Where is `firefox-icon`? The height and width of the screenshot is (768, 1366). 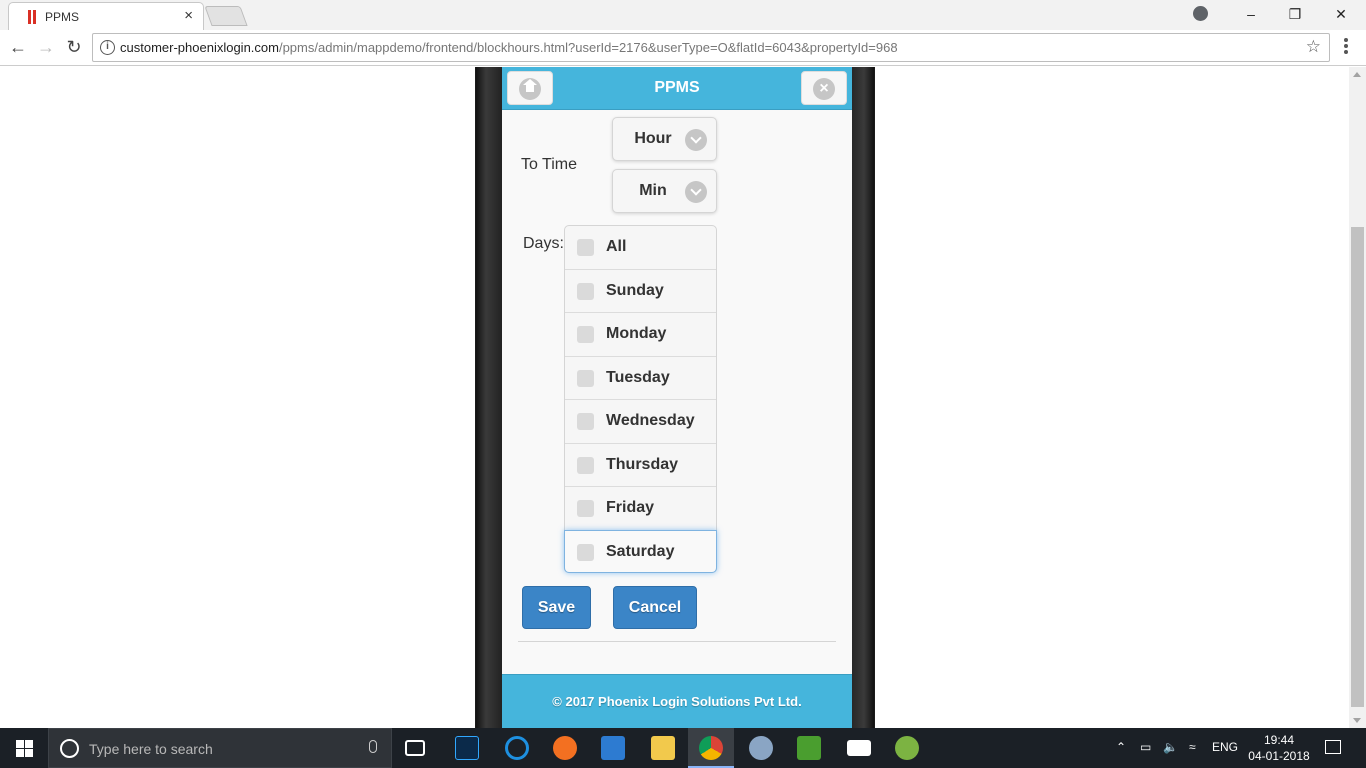
firefox-icon is located at coordinates (565, 748).